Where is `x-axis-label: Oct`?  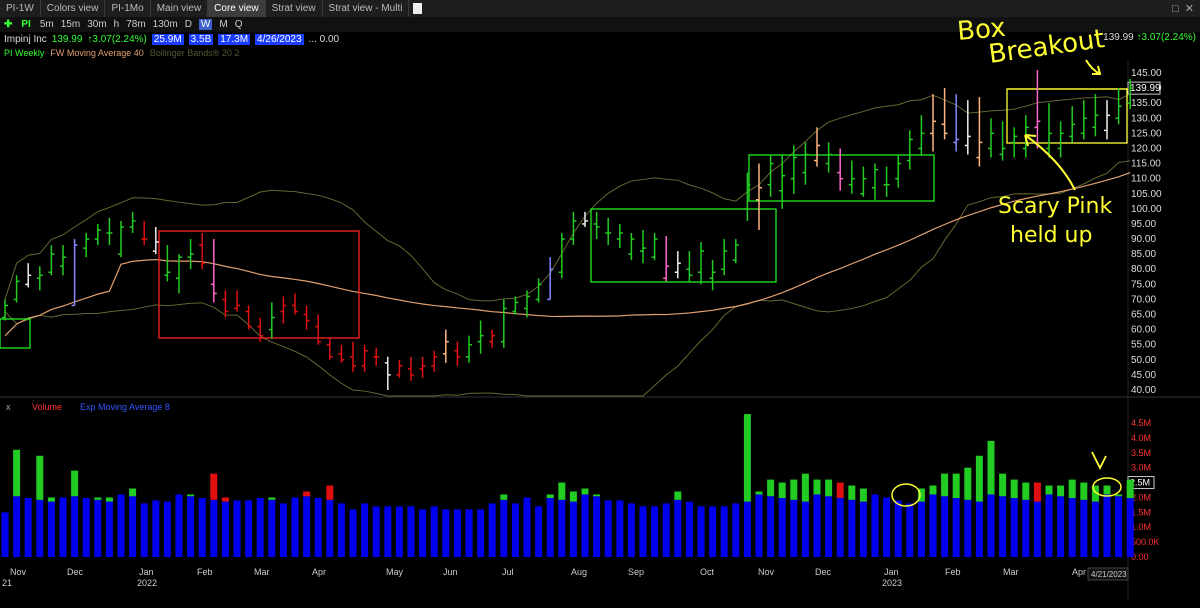
x-axis-label: Oct is located at coordinates (707, 572).